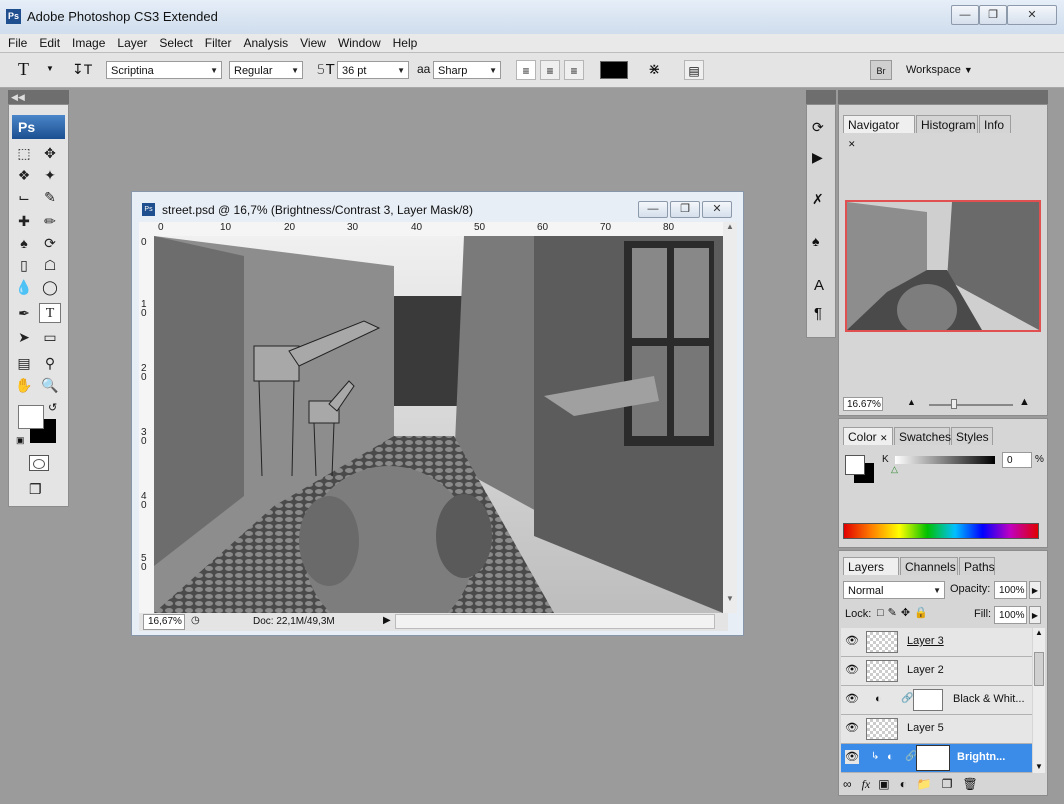  What do you see at coordinates (50, 385) in the screenshot?
I see `zoom-tool-icon: 🔍` at bounding box center [50, 385].